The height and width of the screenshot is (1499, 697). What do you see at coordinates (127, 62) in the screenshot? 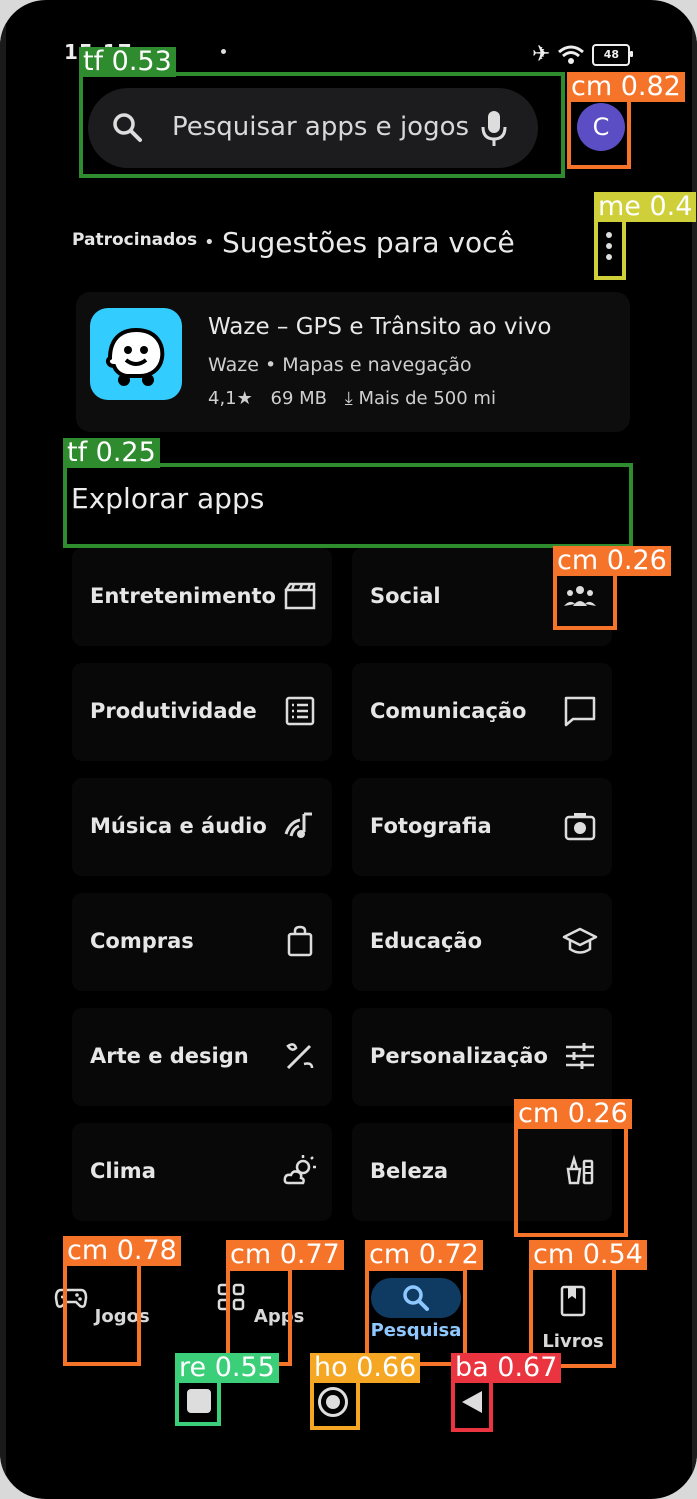
I see `detection-tag-search: tf 0.53` at bounding box center [127, 62].